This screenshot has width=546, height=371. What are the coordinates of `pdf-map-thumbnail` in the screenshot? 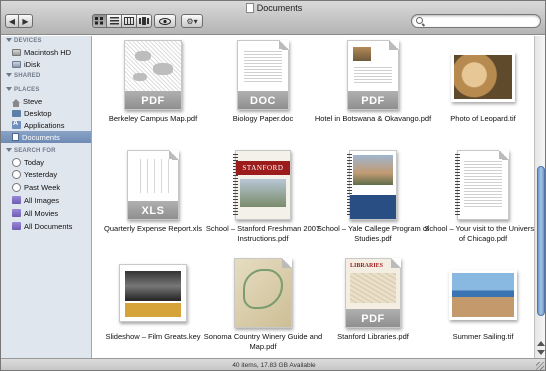 It's located at (263, 293).